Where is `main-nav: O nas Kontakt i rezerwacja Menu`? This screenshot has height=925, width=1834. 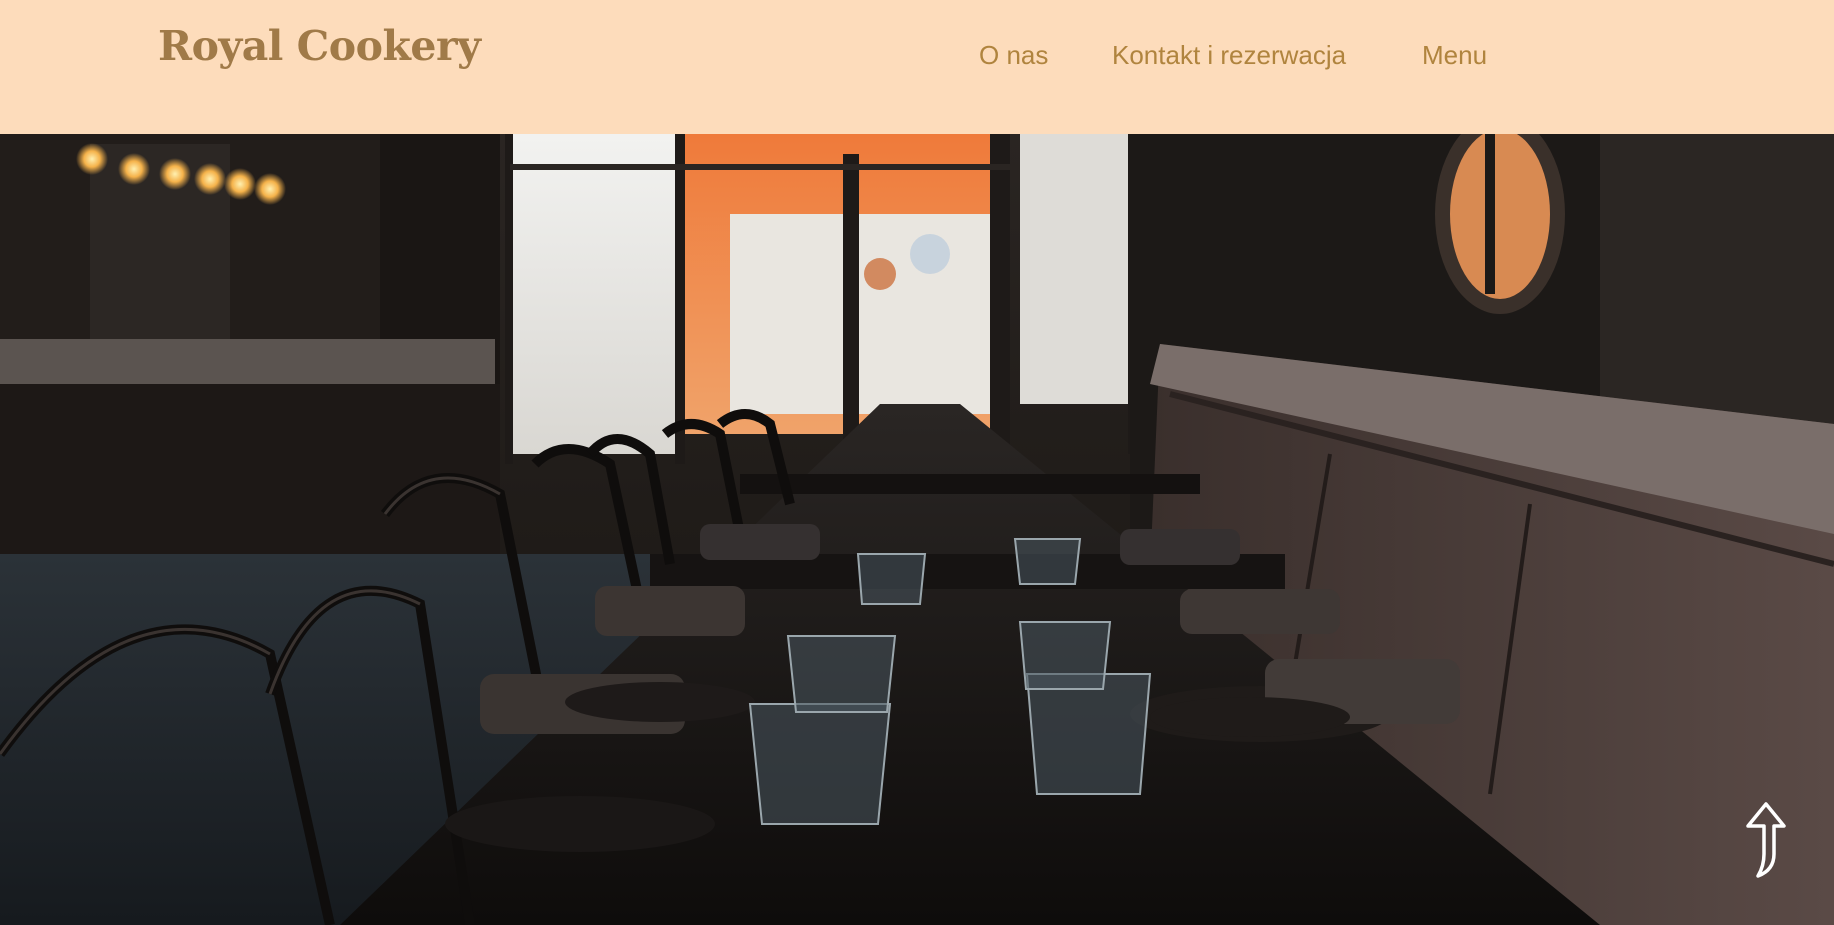
main-nav: O nas Kontakt i rezerwacja Menu is located at coordinates (917, 57).